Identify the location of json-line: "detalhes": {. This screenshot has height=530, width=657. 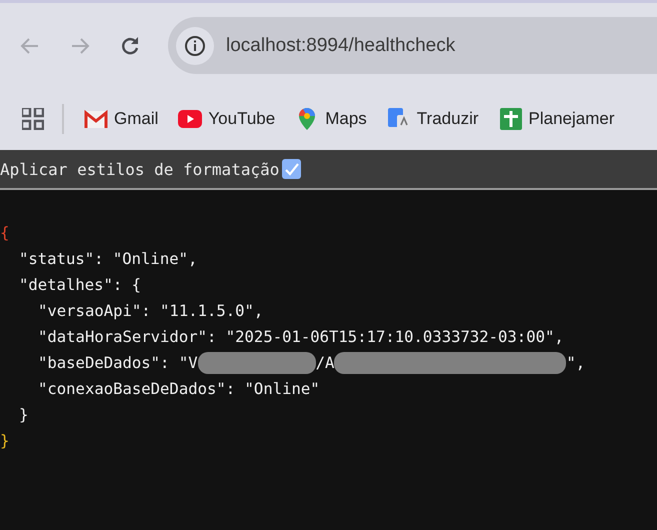
(80, 285).